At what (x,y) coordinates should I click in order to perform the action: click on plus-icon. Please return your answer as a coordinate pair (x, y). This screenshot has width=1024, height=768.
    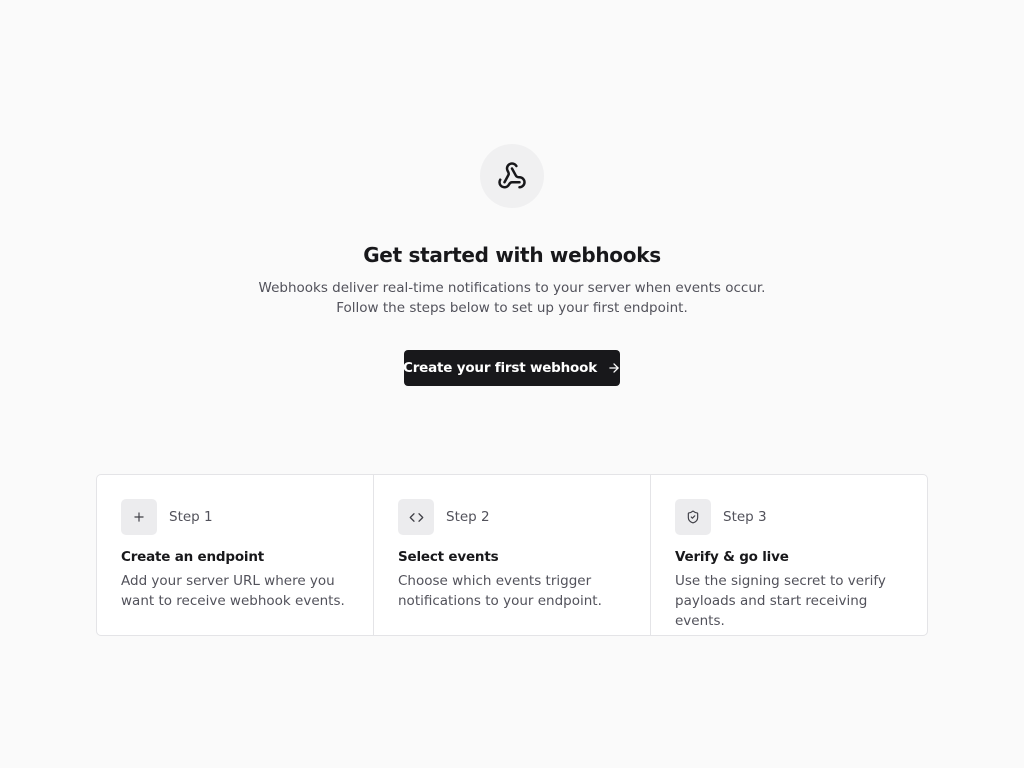
    Looking at the image, I should click on (139, 517).